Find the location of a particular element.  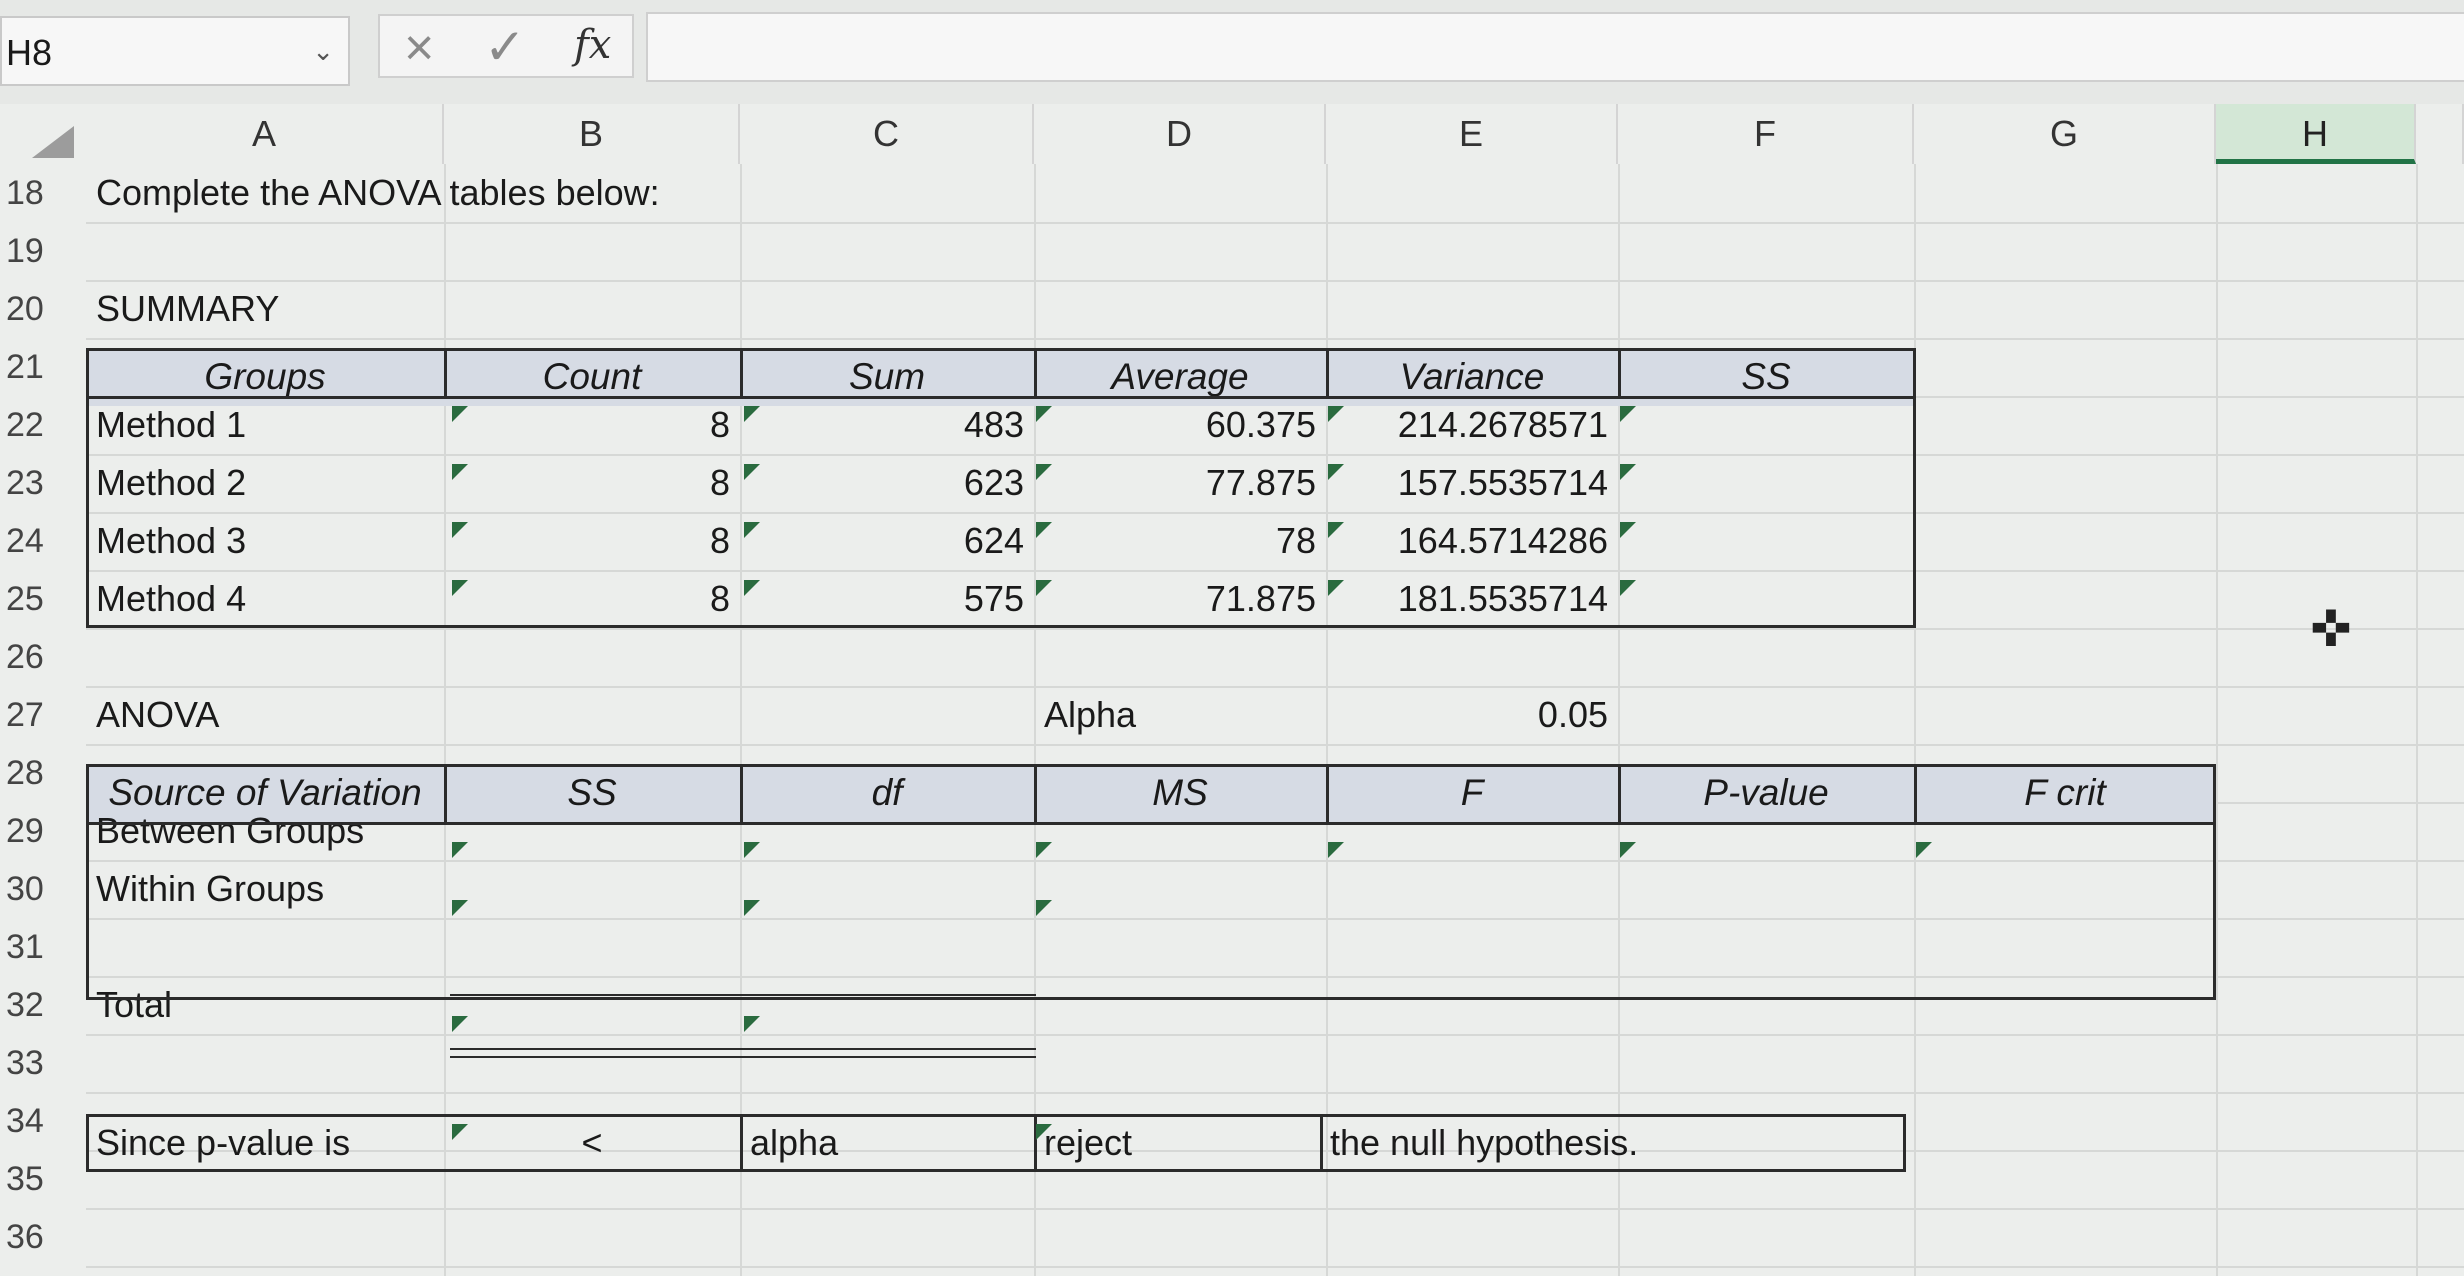

row-header: 26 is located at coordinates (43, 657).